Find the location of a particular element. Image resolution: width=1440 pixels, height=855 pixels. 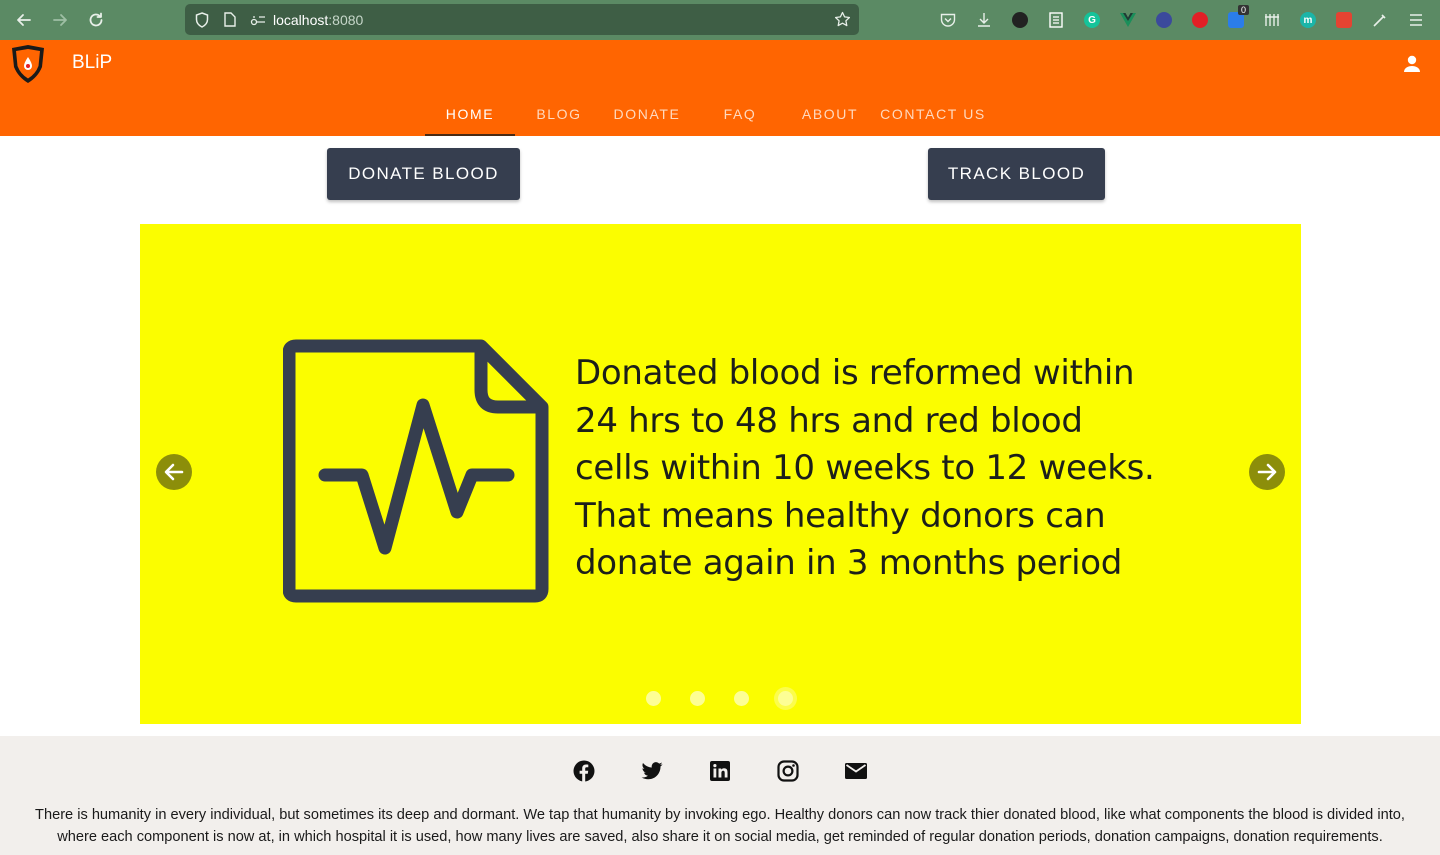

pen-tool-icon is located at coordinates (1380, 20).